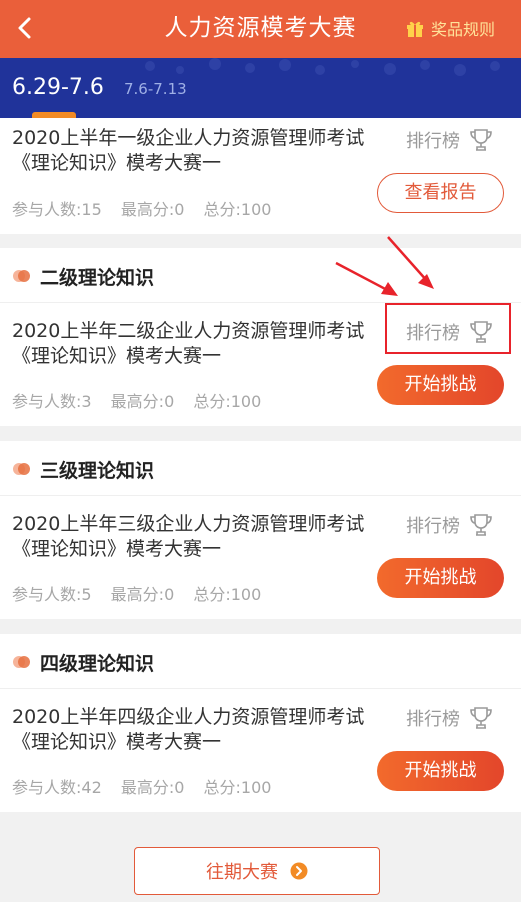 Image resolution: width=521 pixels, height=902 pixels. What do you see at coordinates (97, 664) in the screenshot?
I see `section-title: 四级理论知识` at bounding box center [97, 664].